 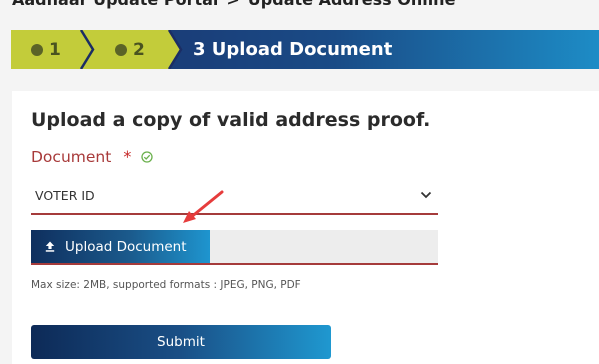 What do you see at coordinates (65, 195) in the screenshot?
I see `selected-document-value: VOTER ID` at bounding box center [65, 195].